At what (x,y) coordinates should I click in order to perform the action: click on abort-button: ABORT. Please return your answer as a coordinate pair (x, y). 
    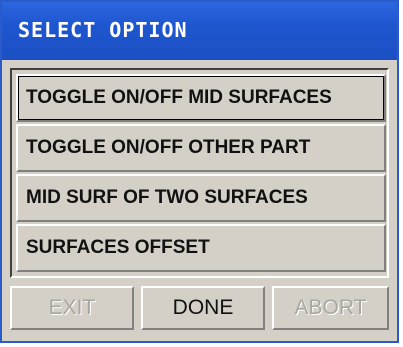
    Looking at the image, I should click on (330, 308).